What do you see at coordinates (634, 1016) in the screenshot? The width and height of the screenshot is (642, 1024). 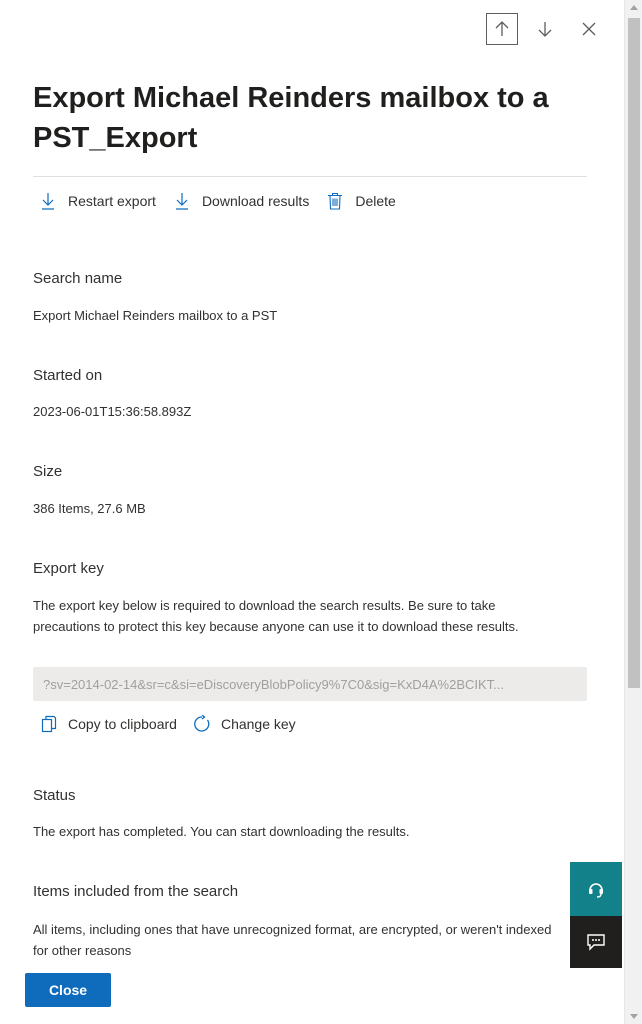 I see `scroll-down-arrow-icon` at bounding box center [634, 1016].